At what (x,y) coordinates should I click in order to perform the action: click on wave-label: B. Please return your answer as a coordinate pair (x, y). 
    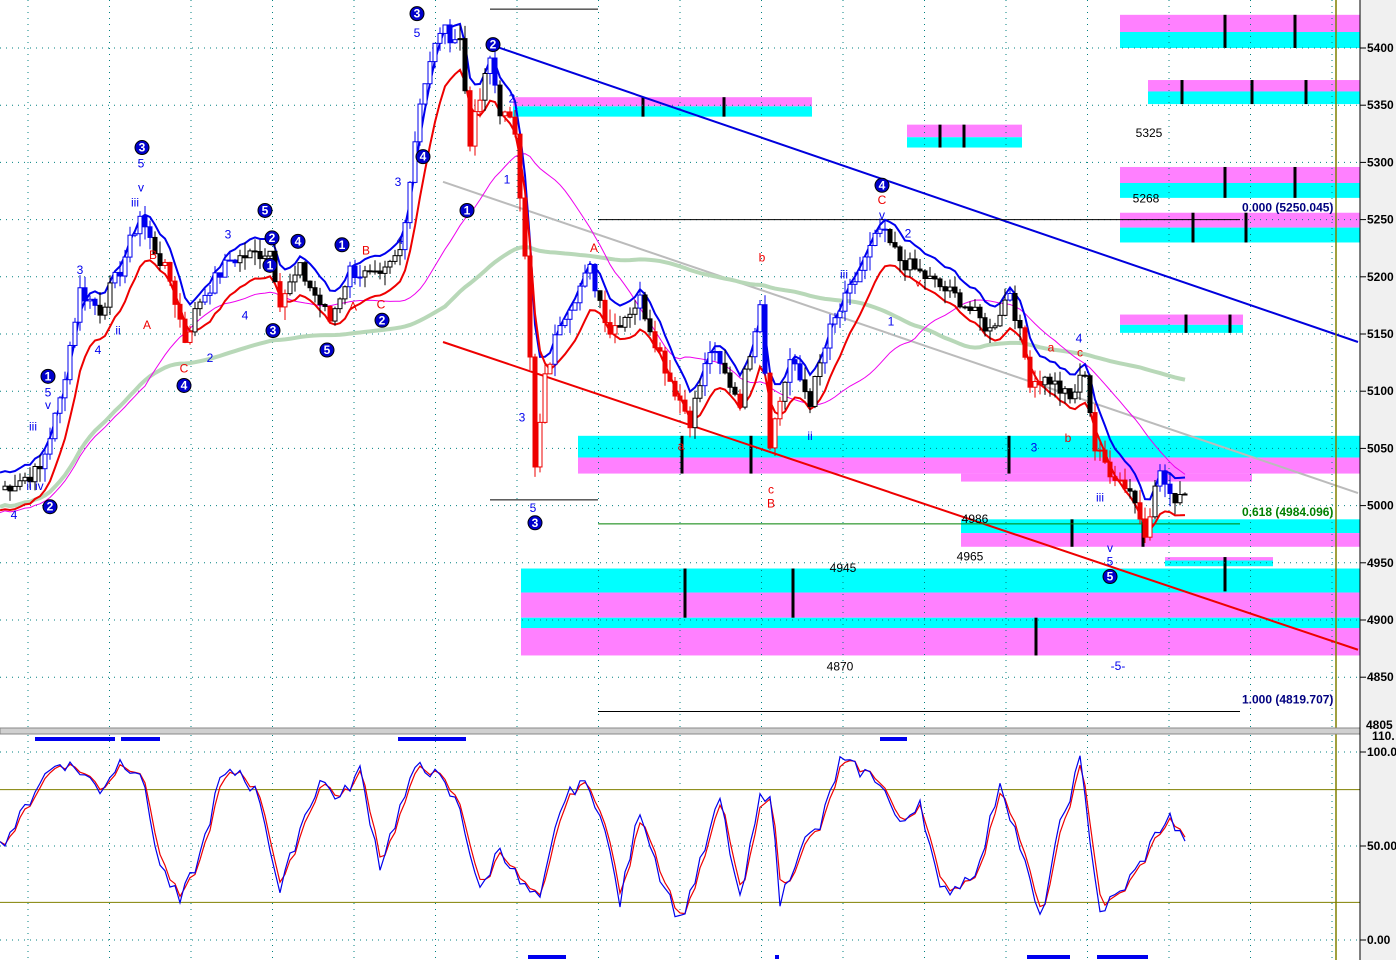
    Looking at the image, I should click on (771, 503).